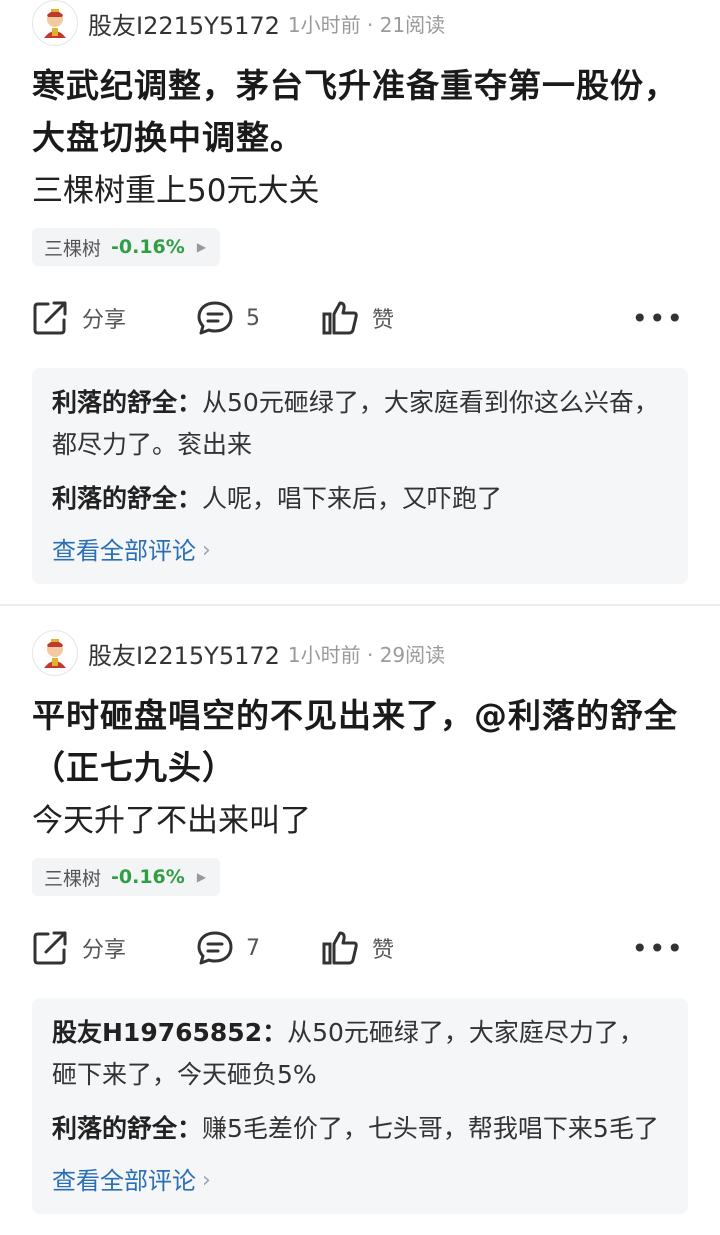 The height and width of the screenshot is (1235, 720). I want to click on comment-button: 5, so click(228, 318).